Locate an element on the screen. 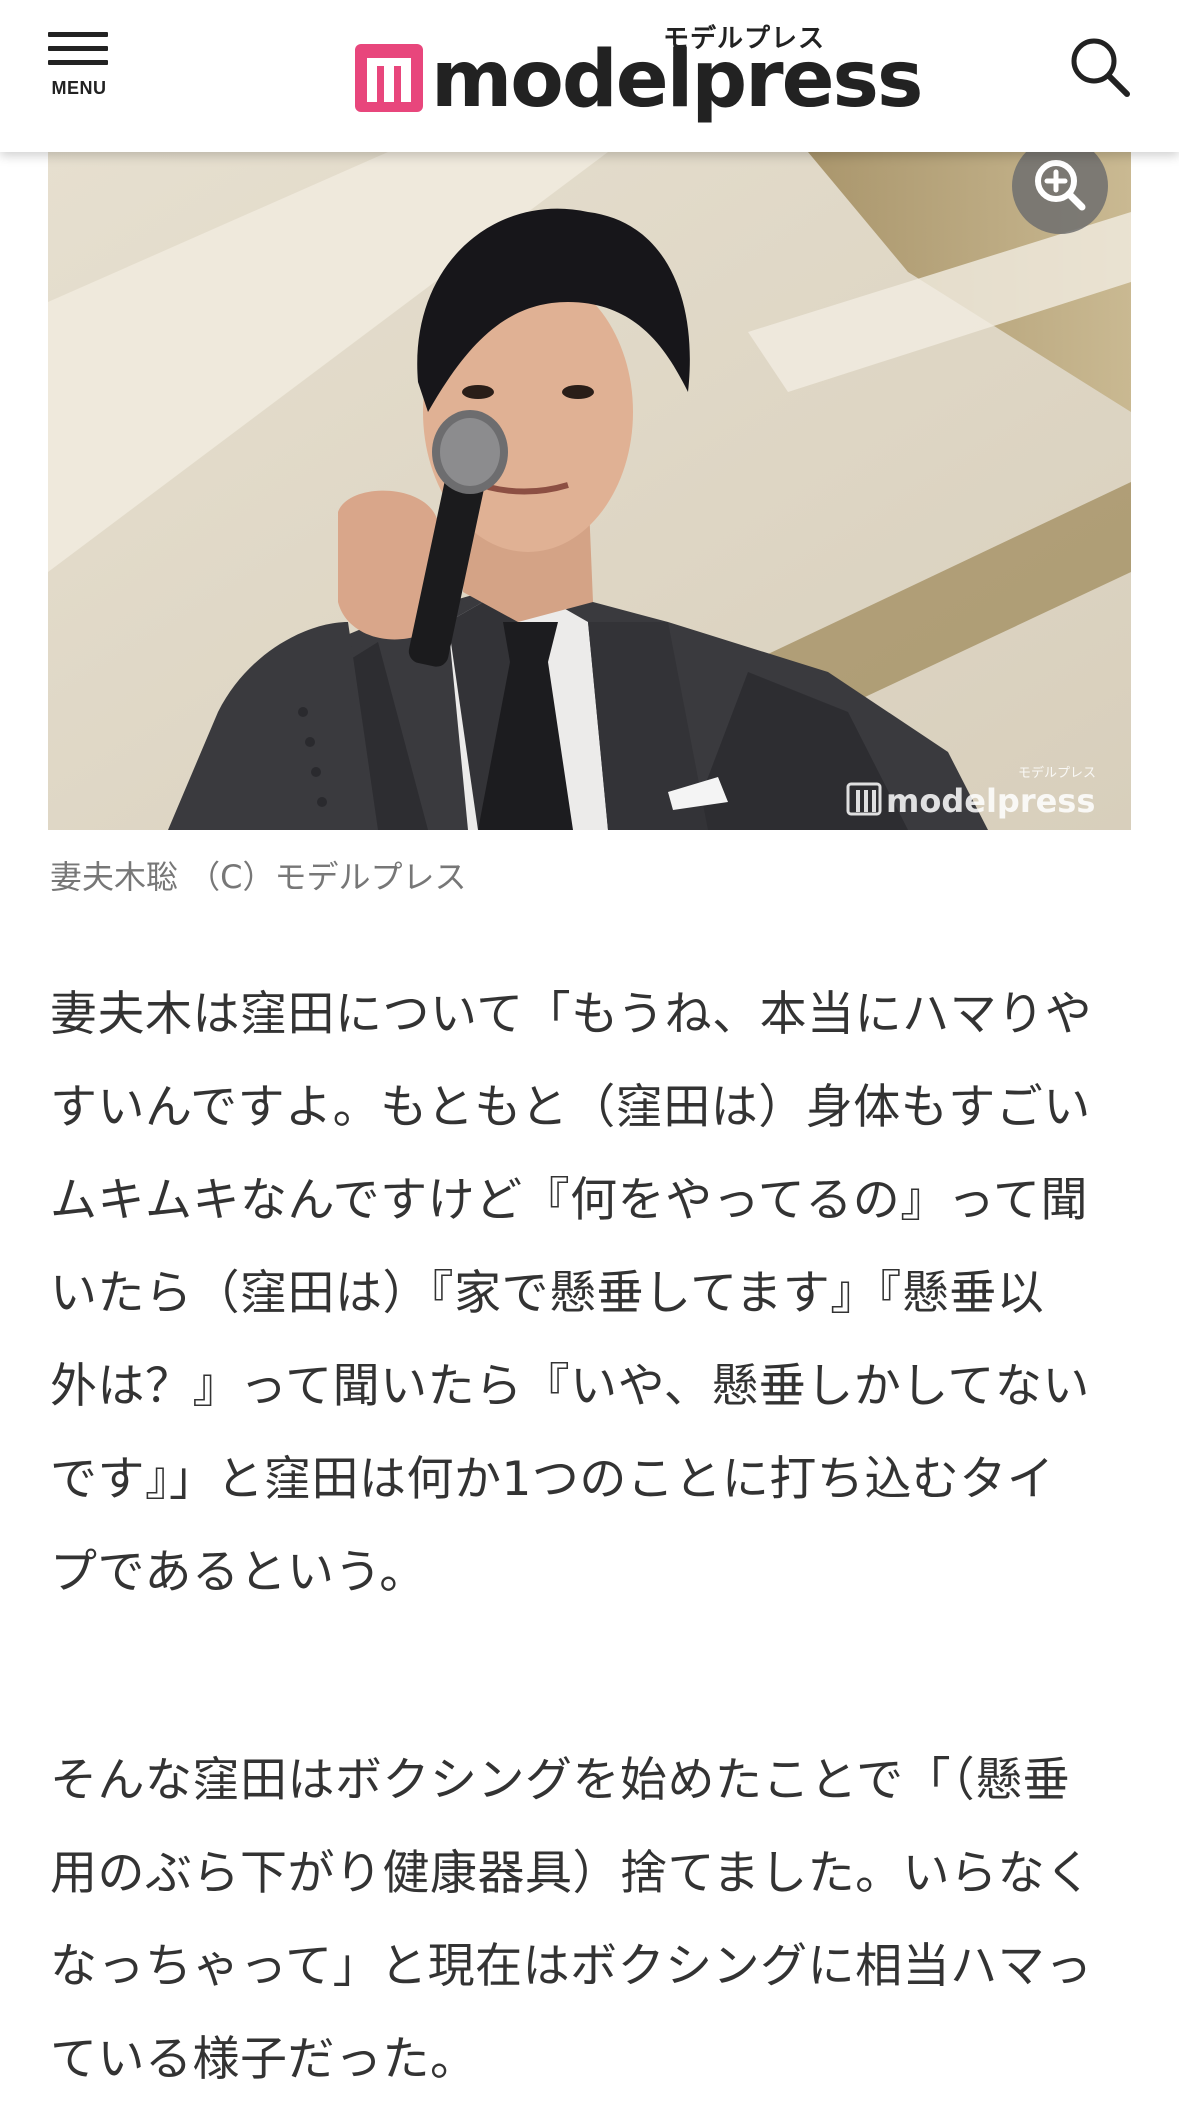 The height and width of the screenshot is (2106, 1179). zoom-in-icon is located at coordinates (1060, 185).